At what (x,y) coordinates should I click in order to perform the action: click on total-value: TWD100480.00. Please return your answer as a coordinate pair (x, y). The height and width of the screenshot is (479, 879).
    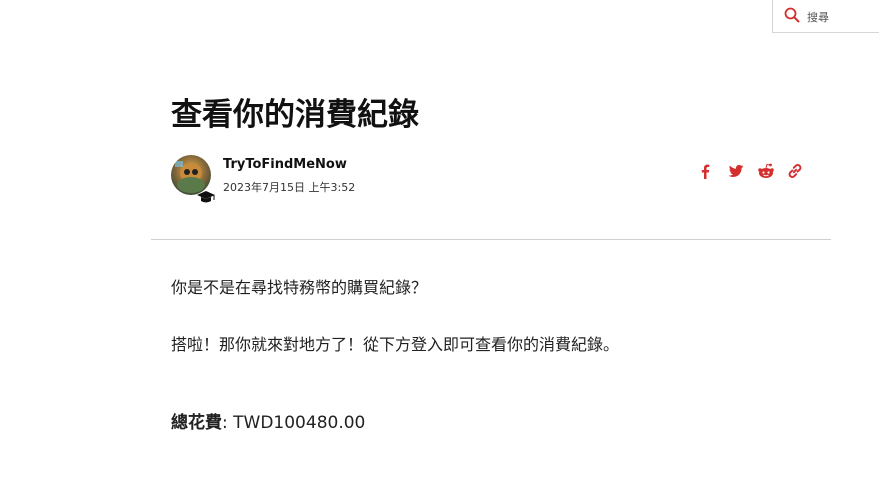
    Looking at the image, I should click on (299, 423).